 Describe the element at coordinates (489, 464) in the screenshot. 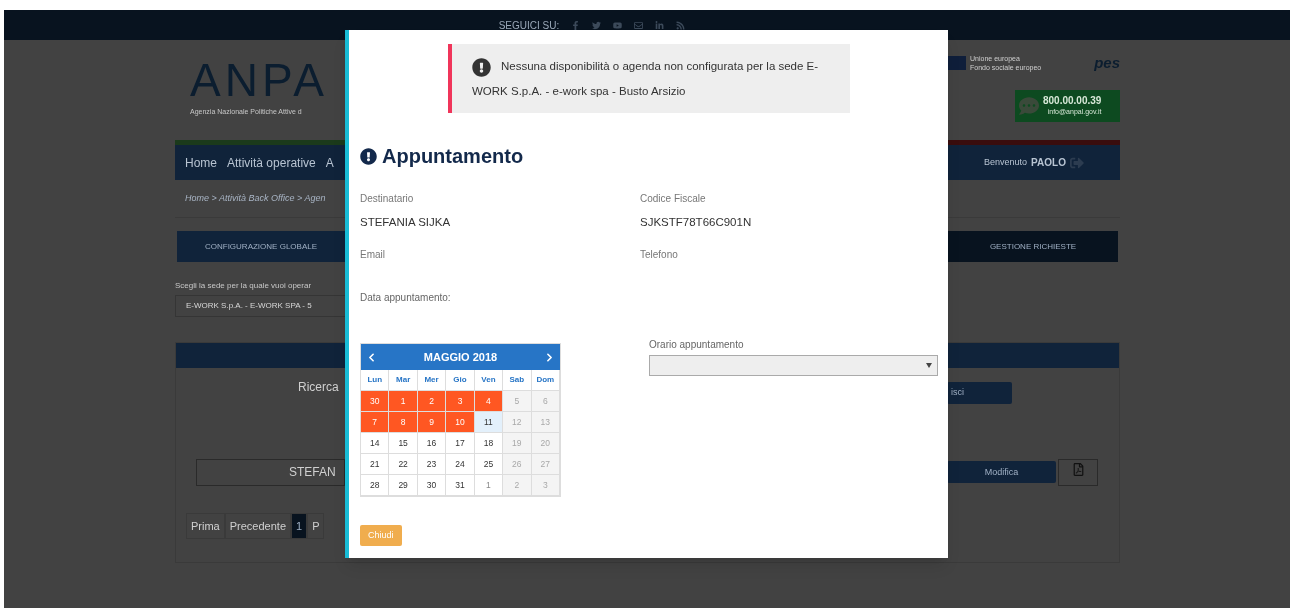

I see `calendar-day: 25` at that location.